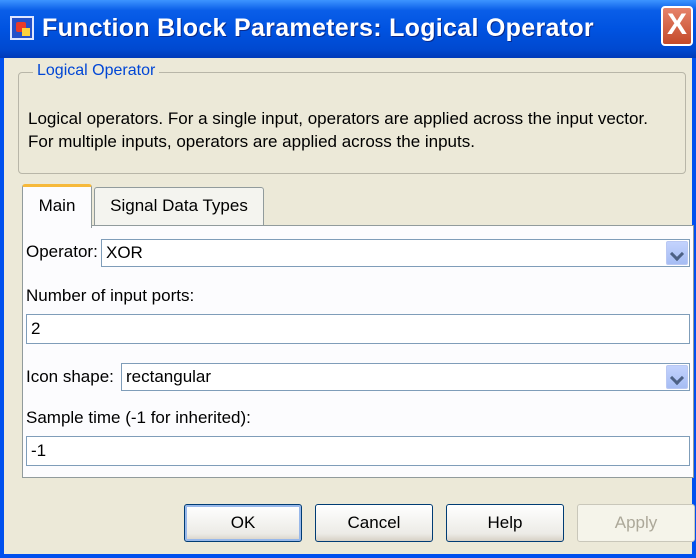 The image size is (696, 558). I want to click on tab-main: Main, so click(57, 206).